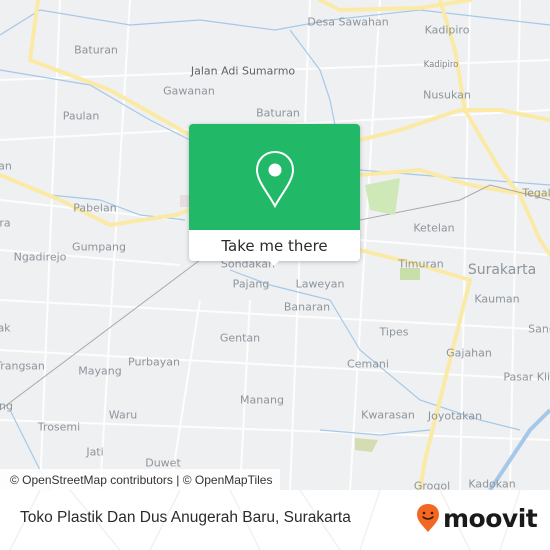 The image size is (550, 550). I want to click on moovit-pin-icon, so click(428, 518).